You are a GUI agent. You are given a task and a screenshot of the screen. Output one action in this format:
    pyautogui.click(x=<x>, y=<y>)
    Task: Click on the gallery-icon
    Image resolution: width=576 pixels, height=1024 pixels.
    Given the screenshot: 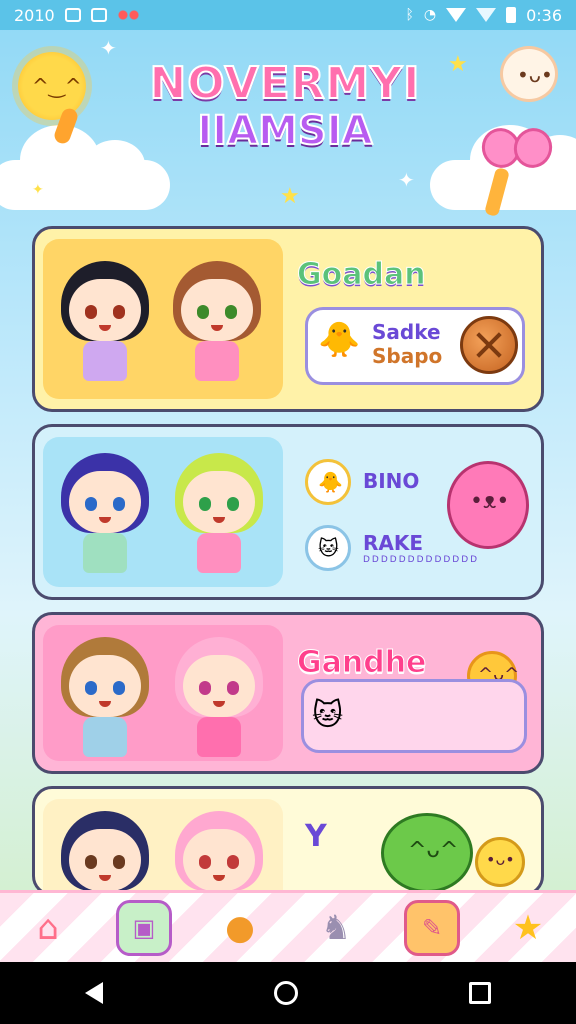 What is the action you would take?
    pyautogui.click(x=98, y=15)
    